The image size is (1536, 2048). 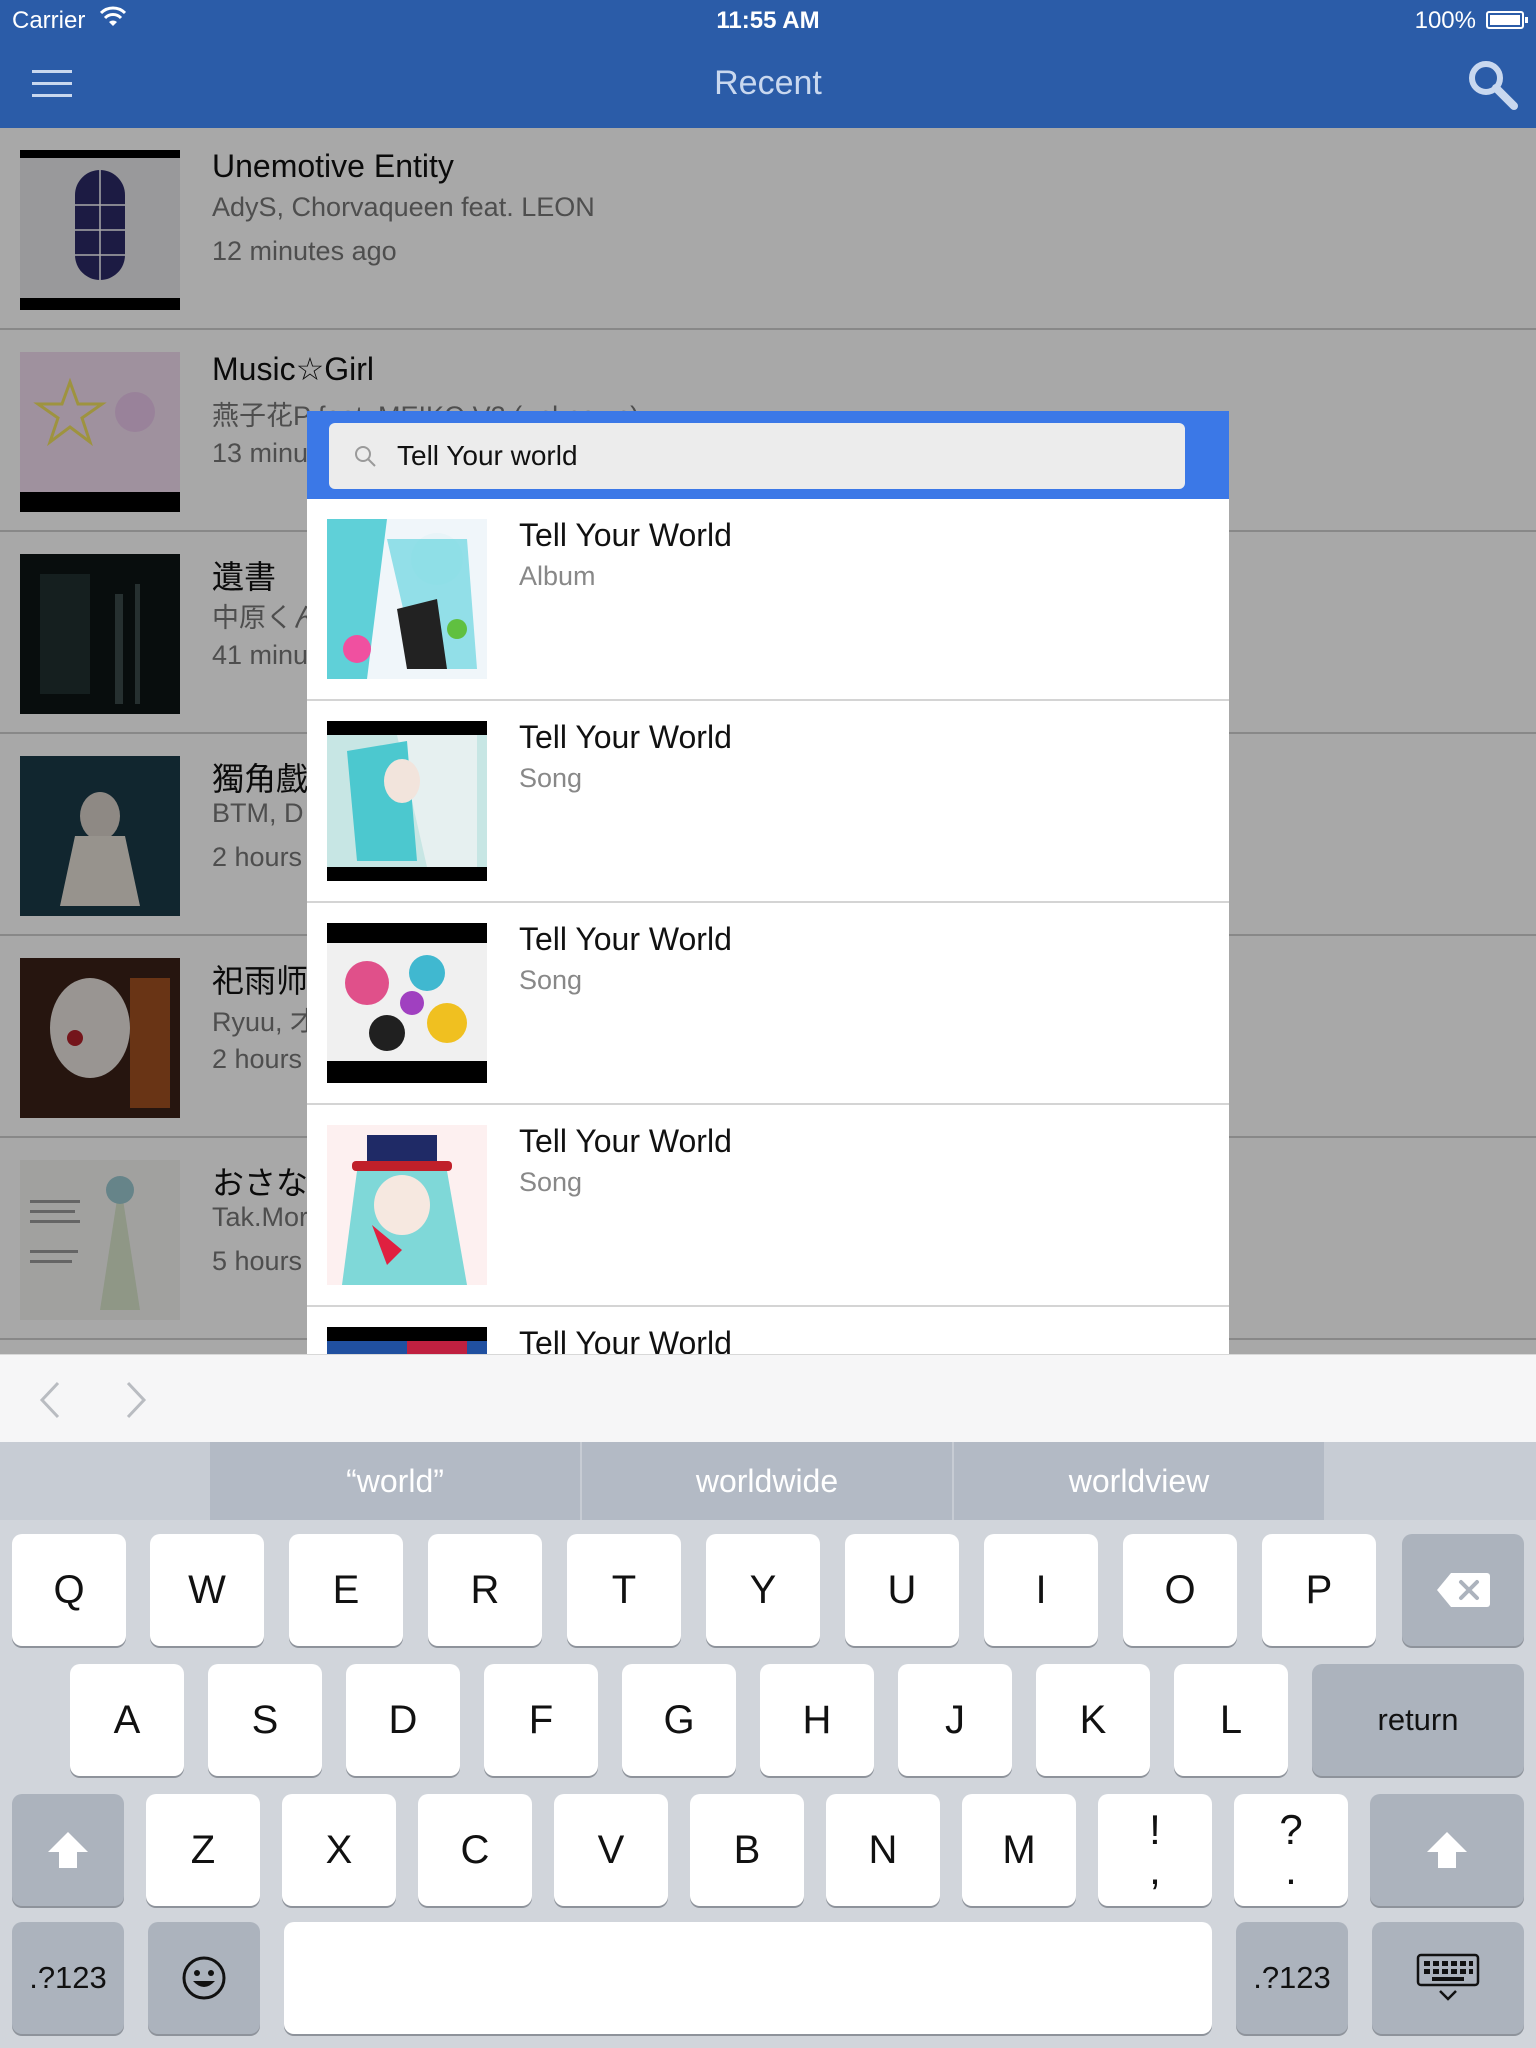 What do you see at coordinates (1291, 1829) in the screenshot?
I see `key-upper-char: ?` at bounding box center [1291, 1829].